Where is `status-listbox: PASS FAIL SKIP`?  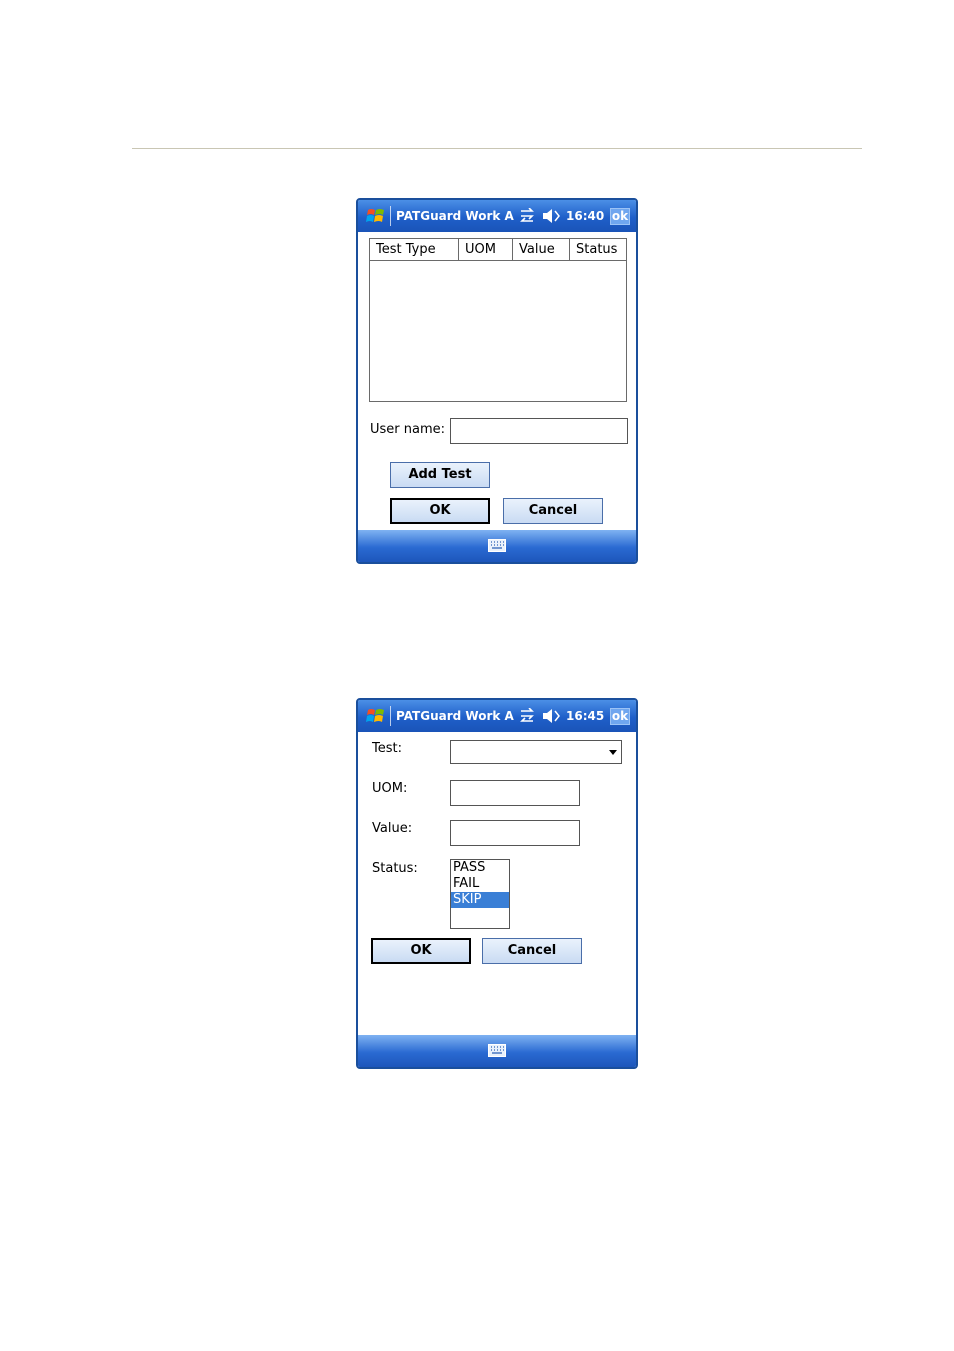 status-listbox: PASS FAIL SKIP is located at coordinates (480, 894).